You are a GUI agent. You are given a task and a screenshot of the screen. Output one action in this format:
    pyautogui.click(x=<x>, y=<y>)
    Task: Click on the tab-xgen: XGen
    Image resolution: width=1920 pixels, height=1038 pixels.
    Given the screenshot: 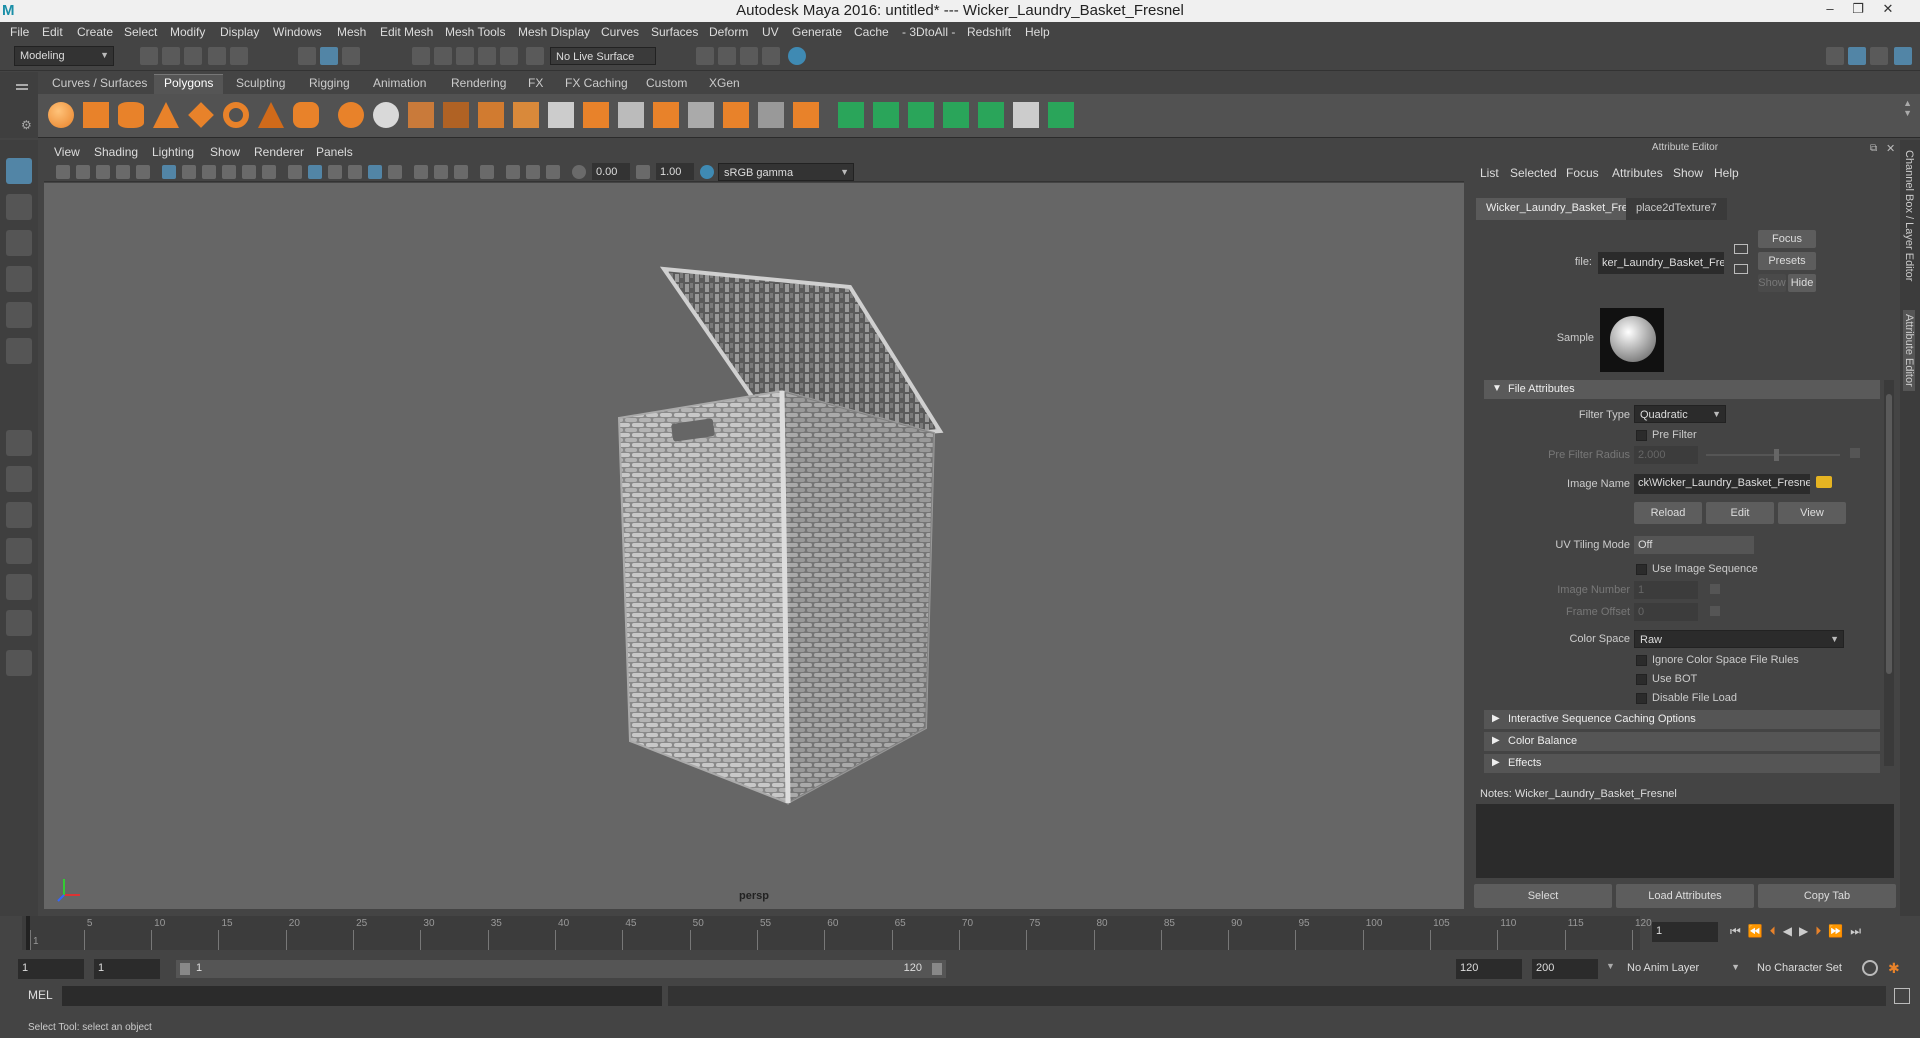 What is the action you would take?
    pyautogui.click(x=724, y=83)
    